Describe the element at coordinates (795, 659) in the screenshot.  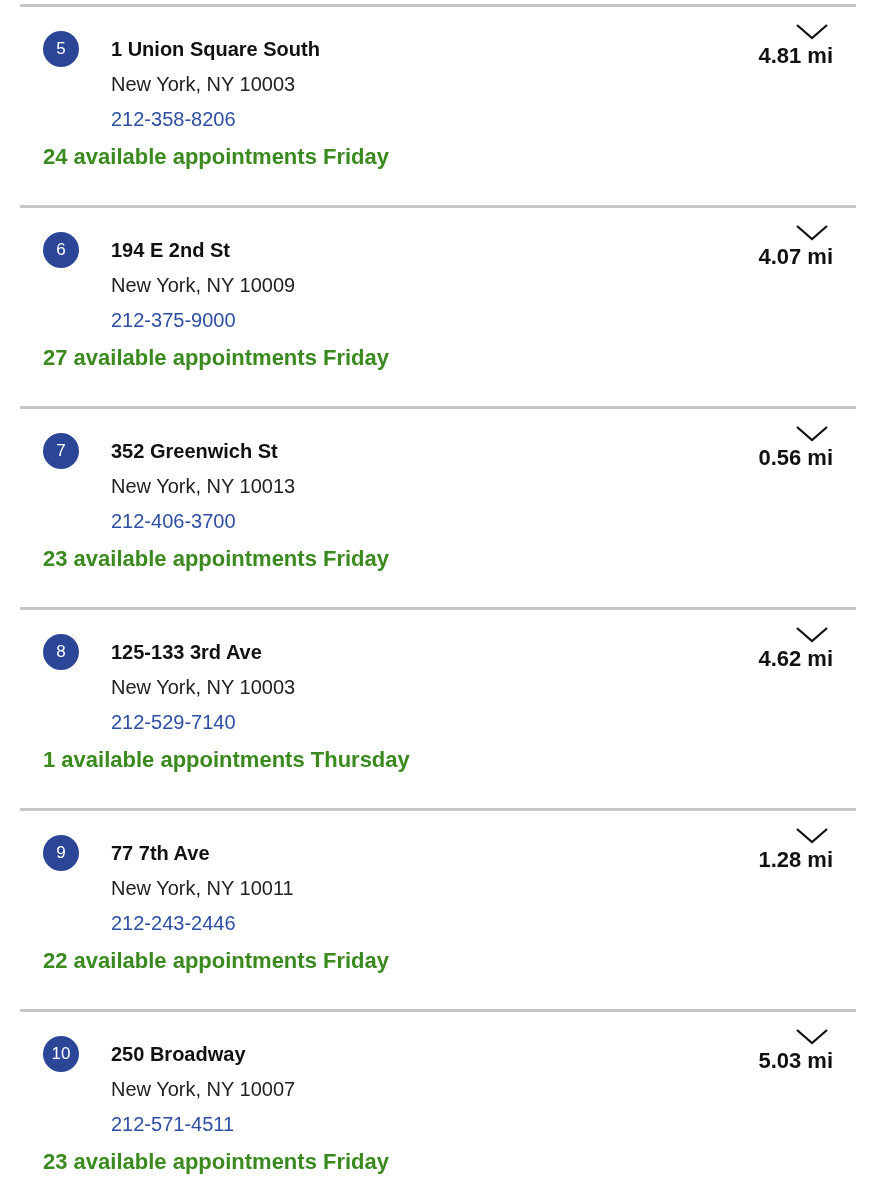
I see `distance: 4.62 mi` at that location.